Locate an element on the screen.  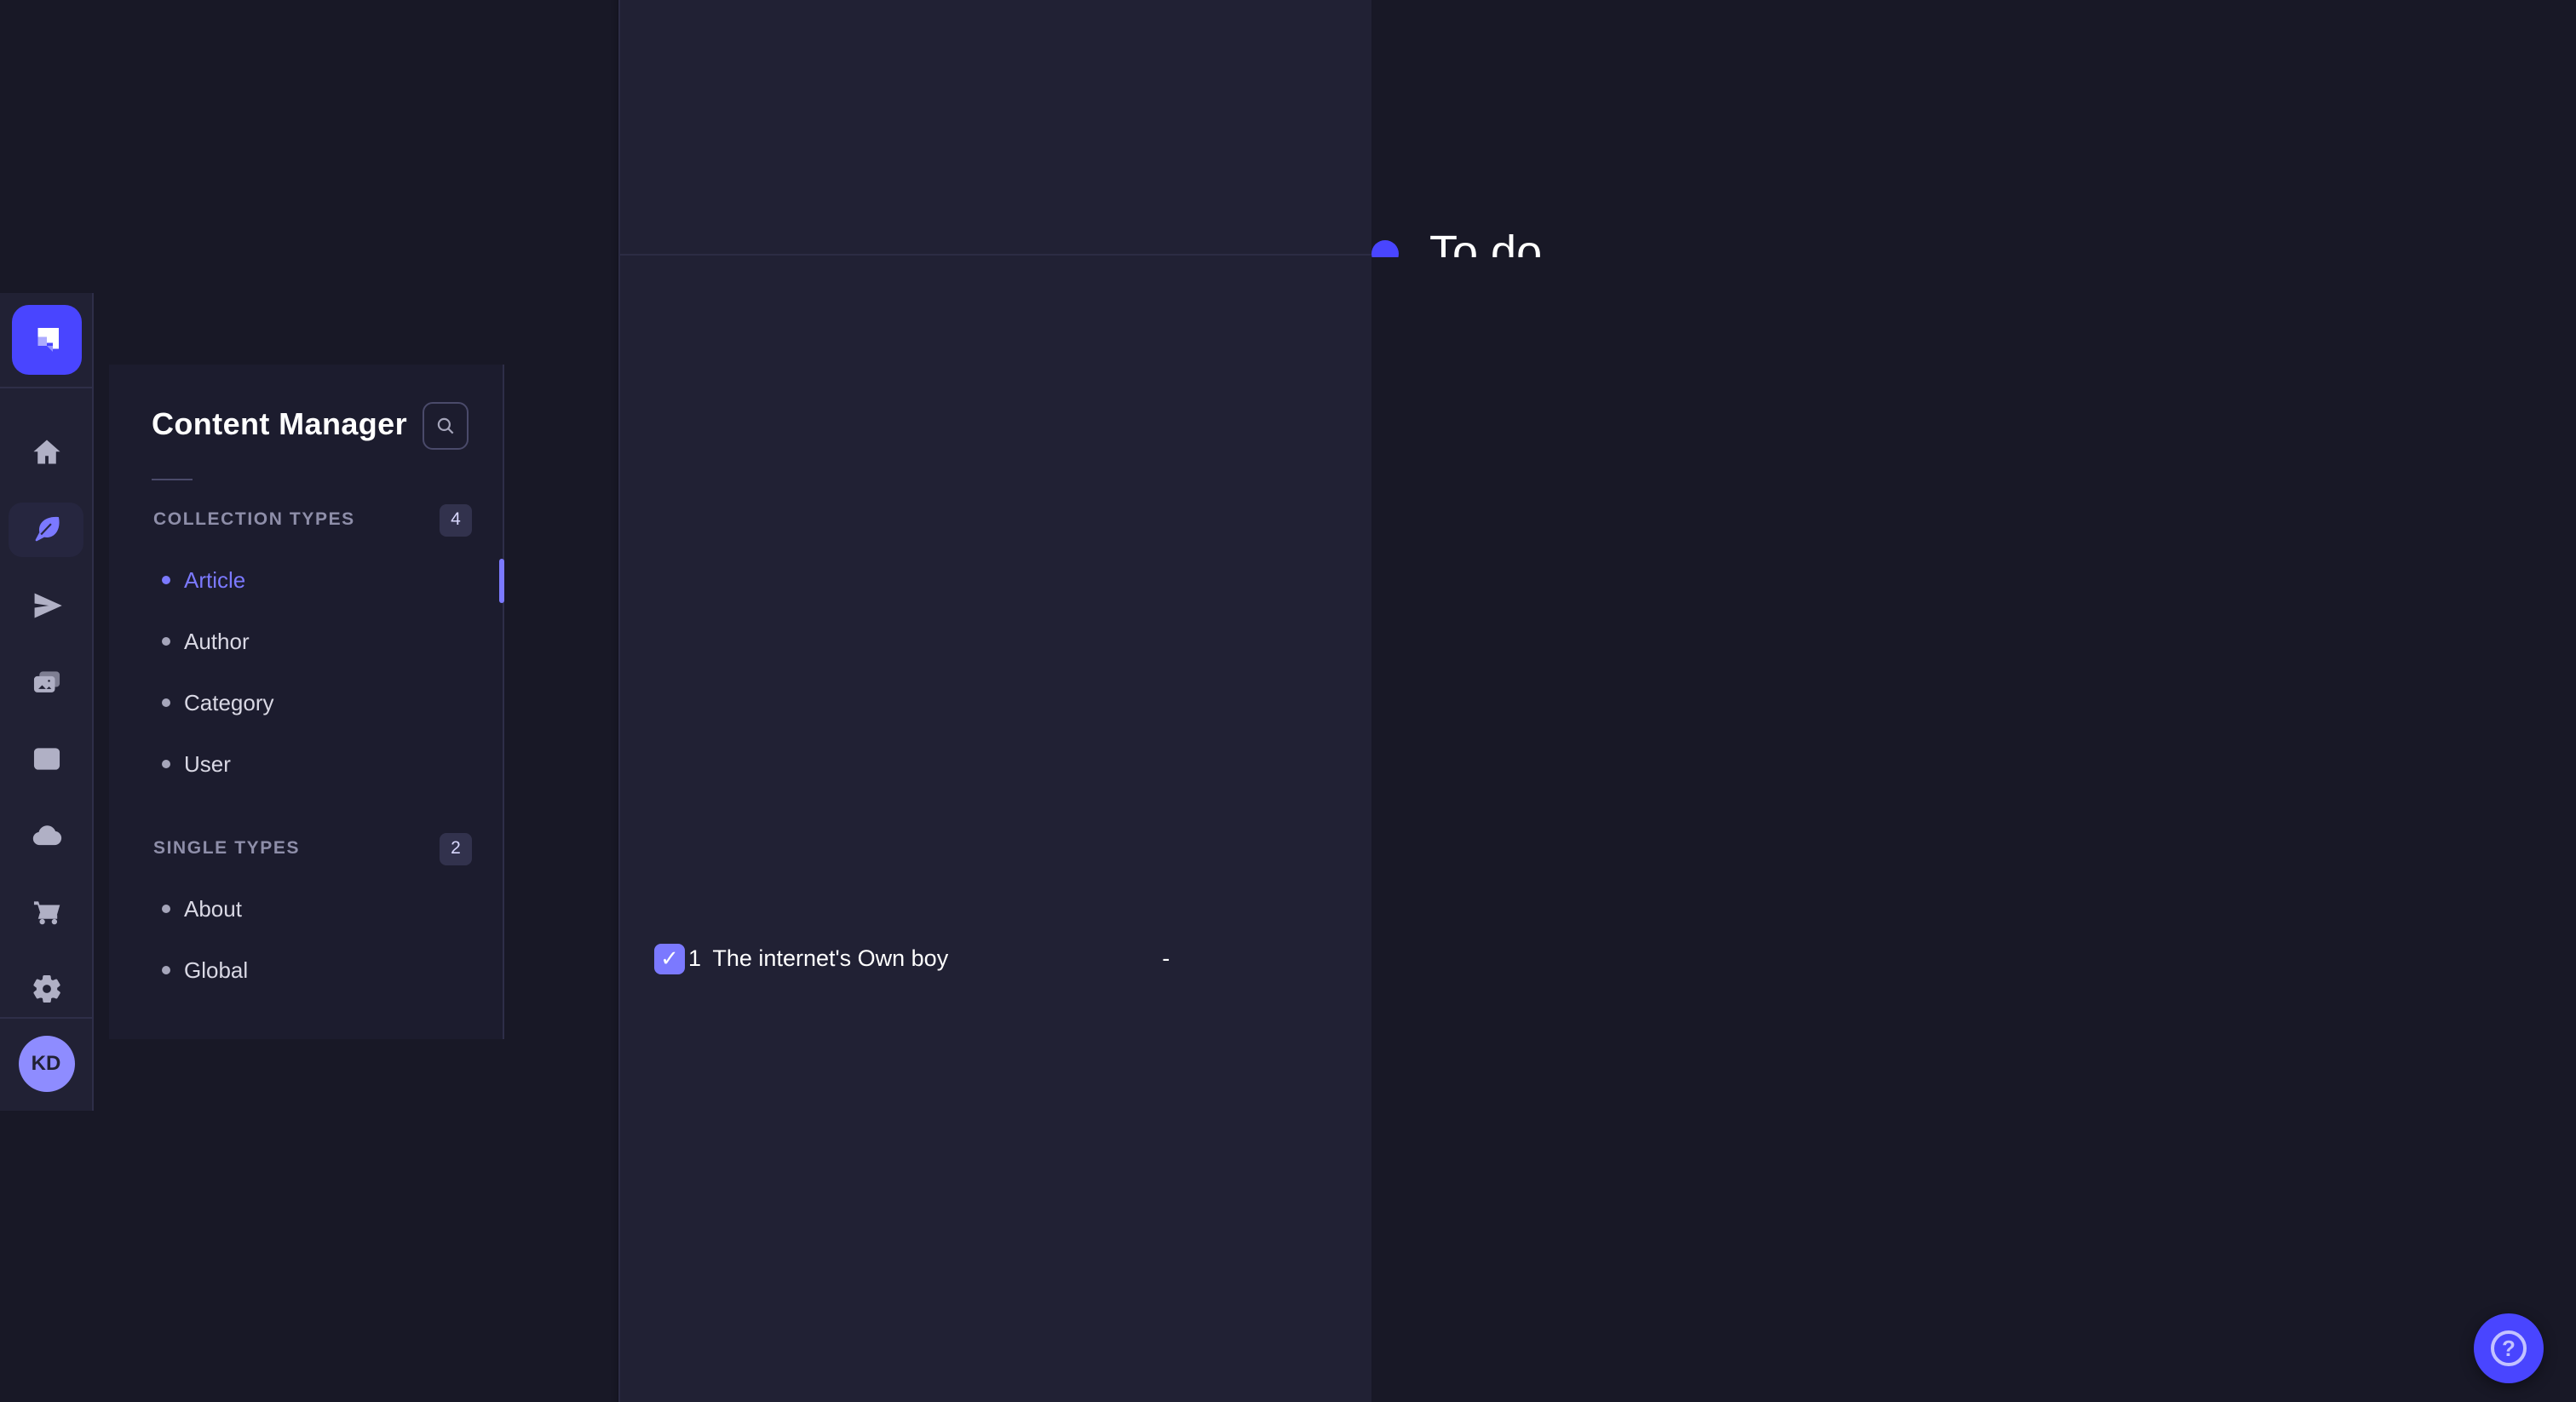
cell-id: 1 is located at coordinates (695, 958).